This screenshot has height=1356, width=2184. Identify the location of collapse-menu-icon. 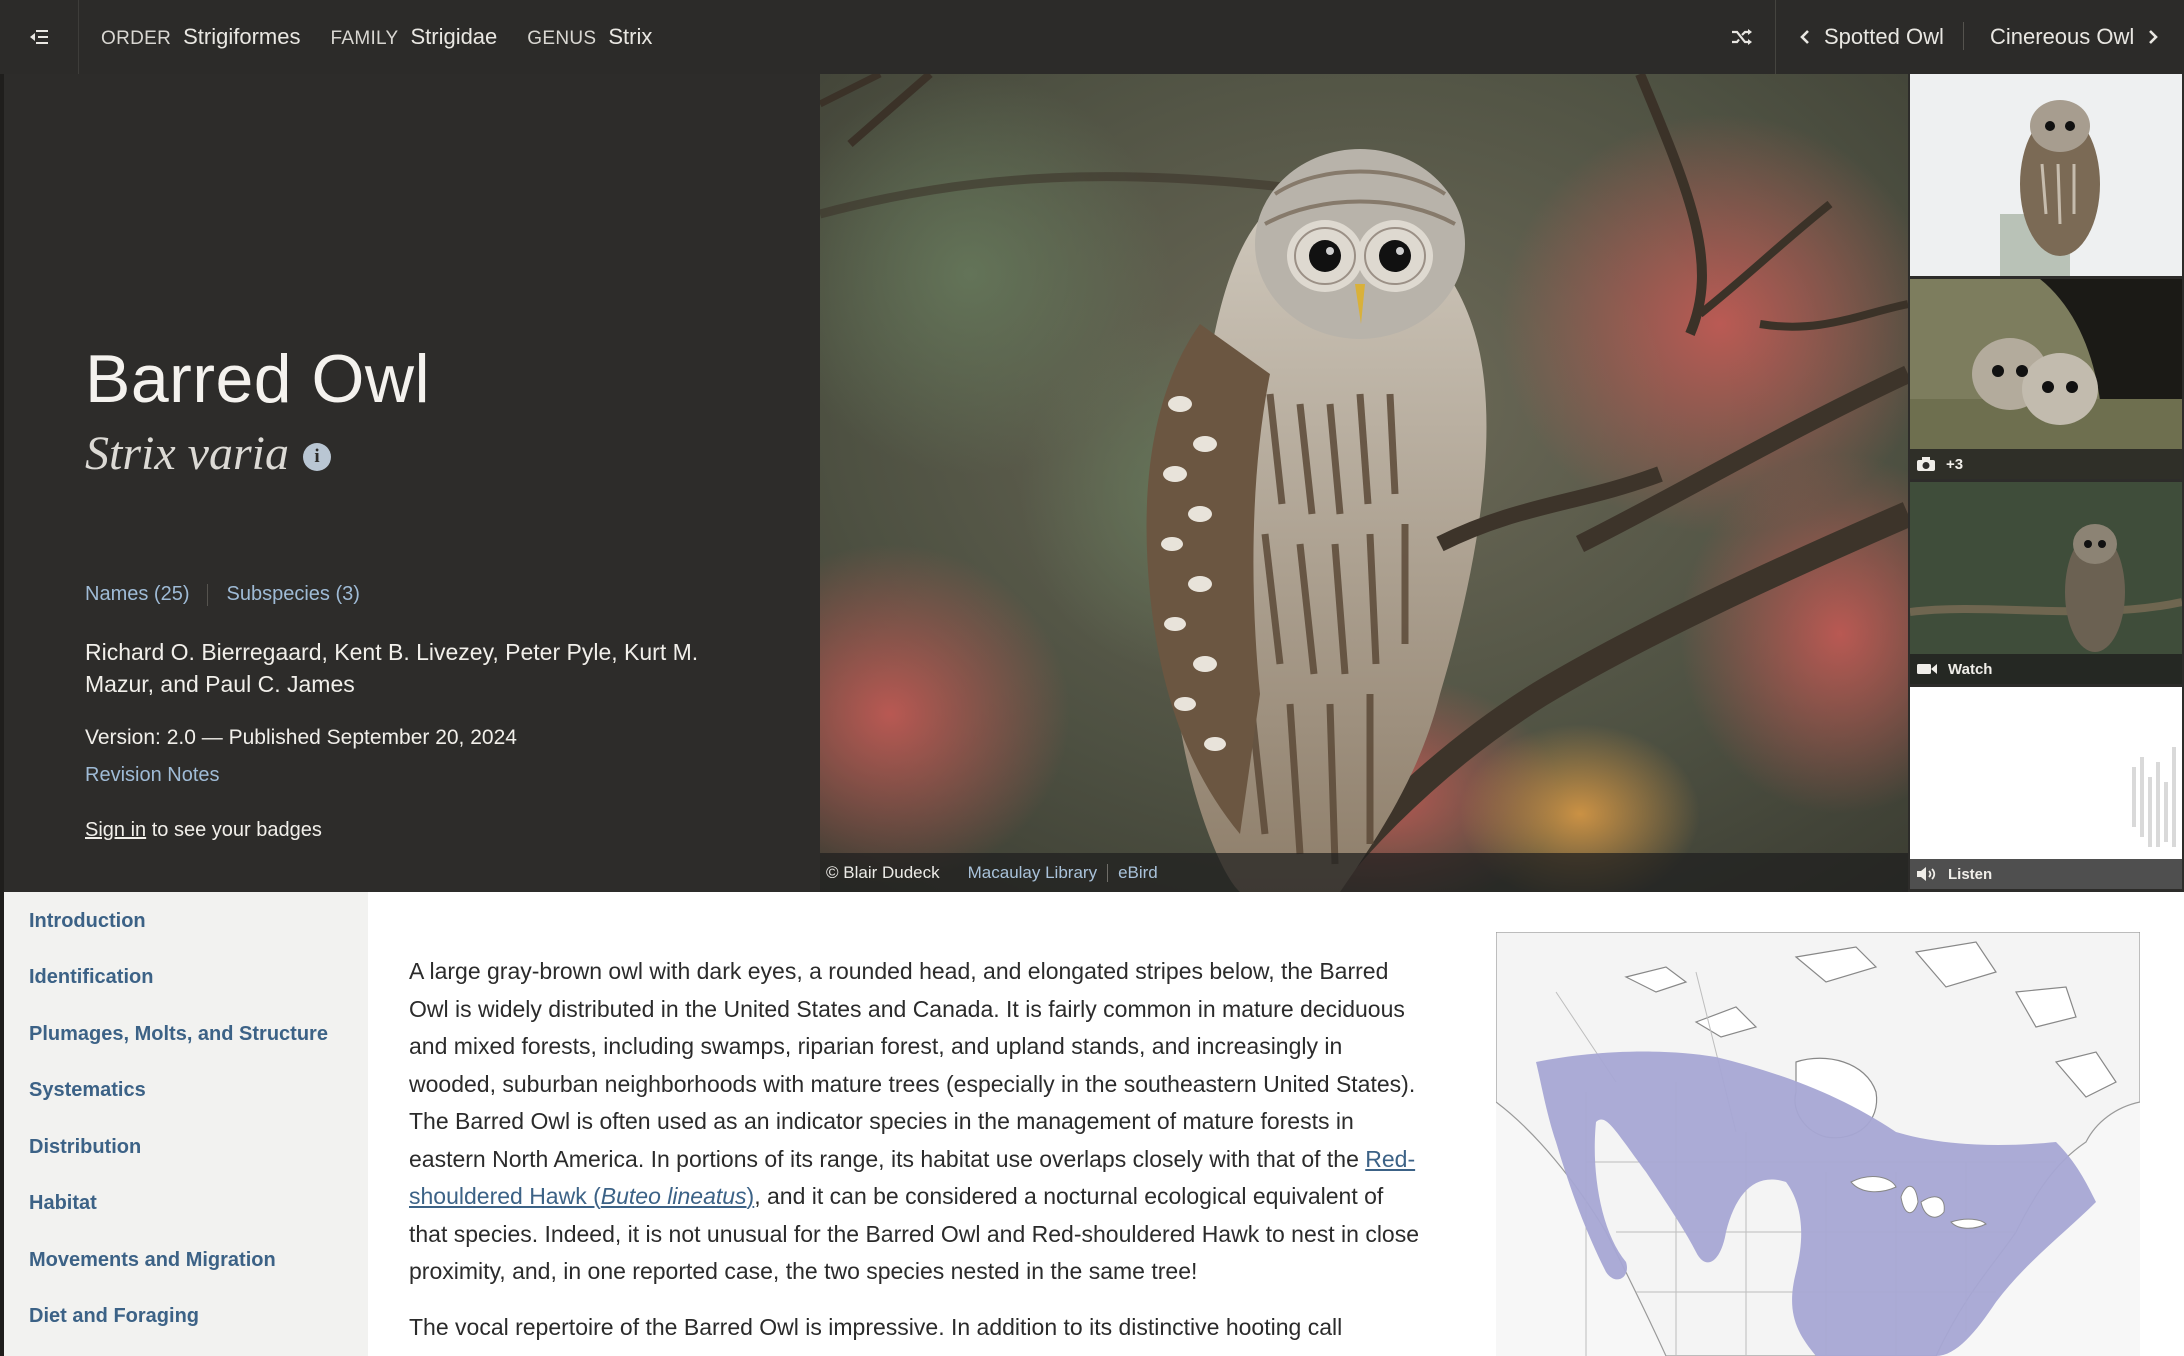
(39, 37).